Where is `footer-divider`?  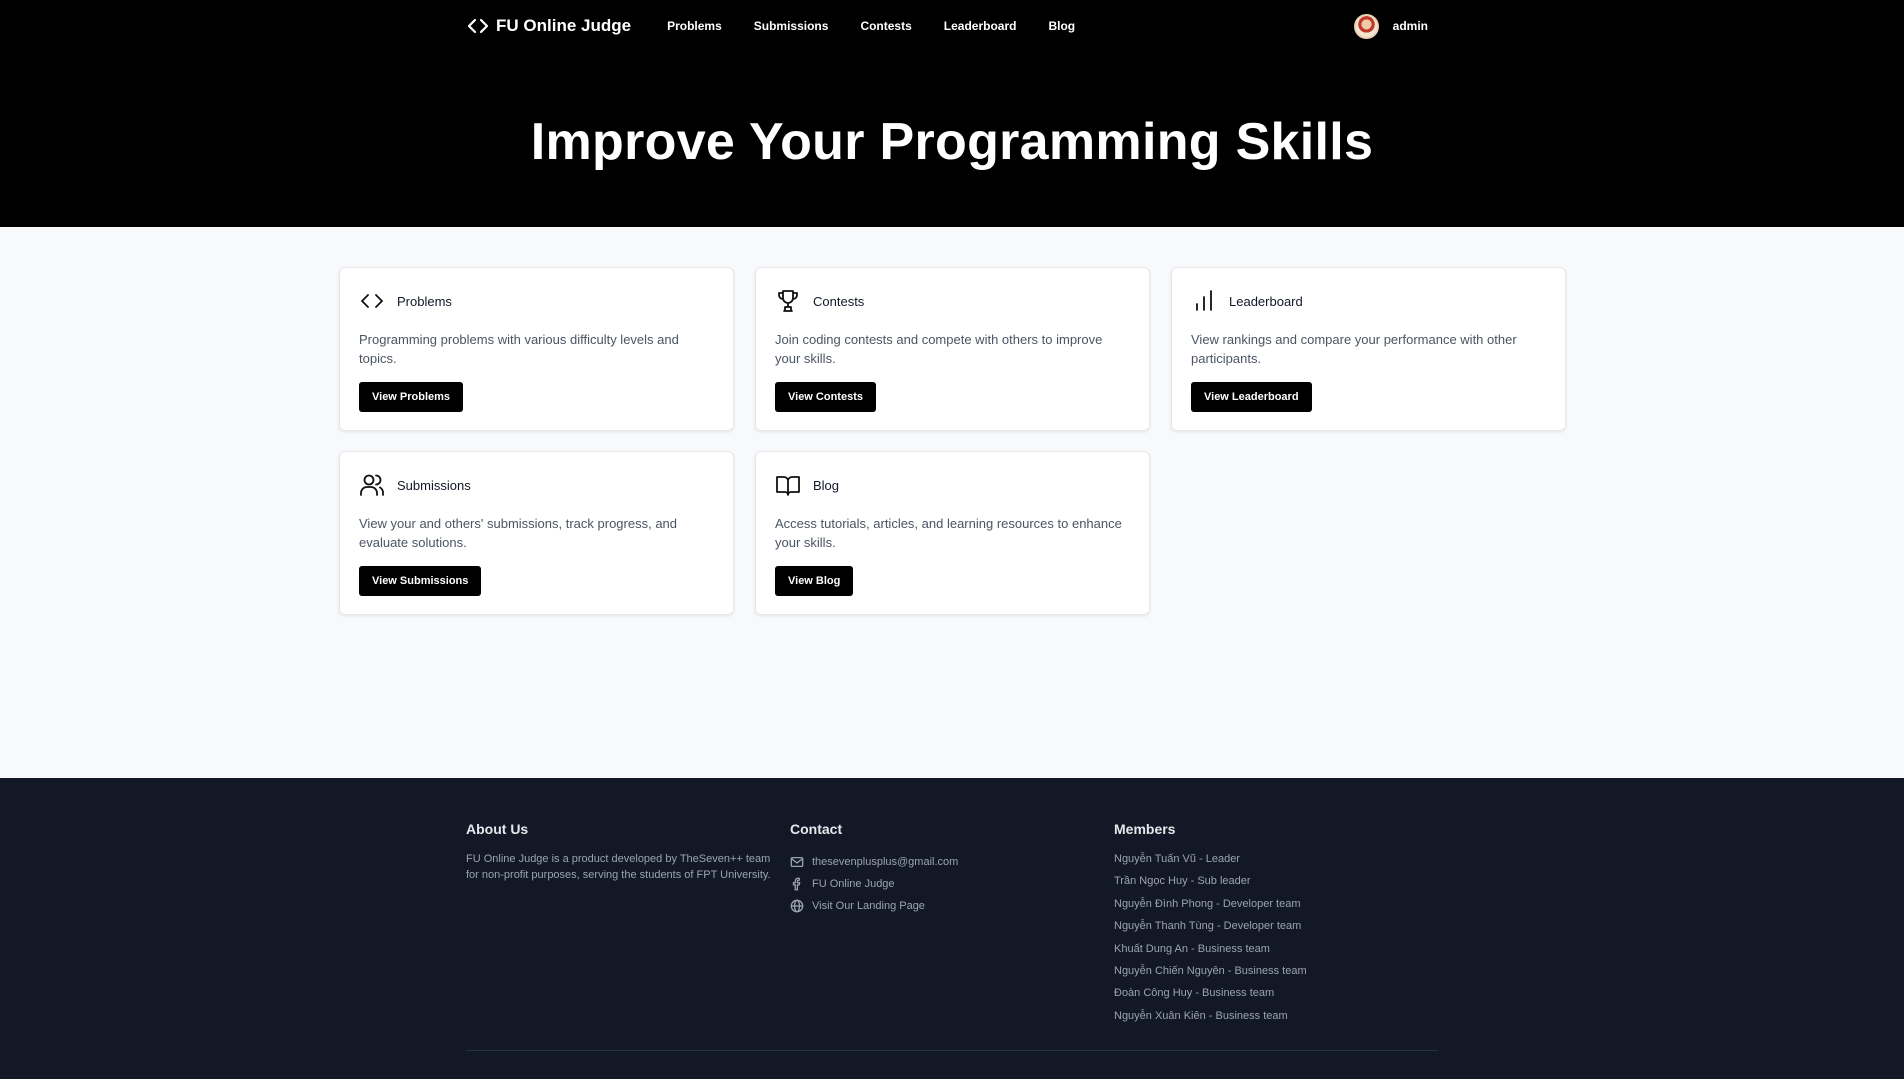
footer-divider is located at coordinates (952, 1050).